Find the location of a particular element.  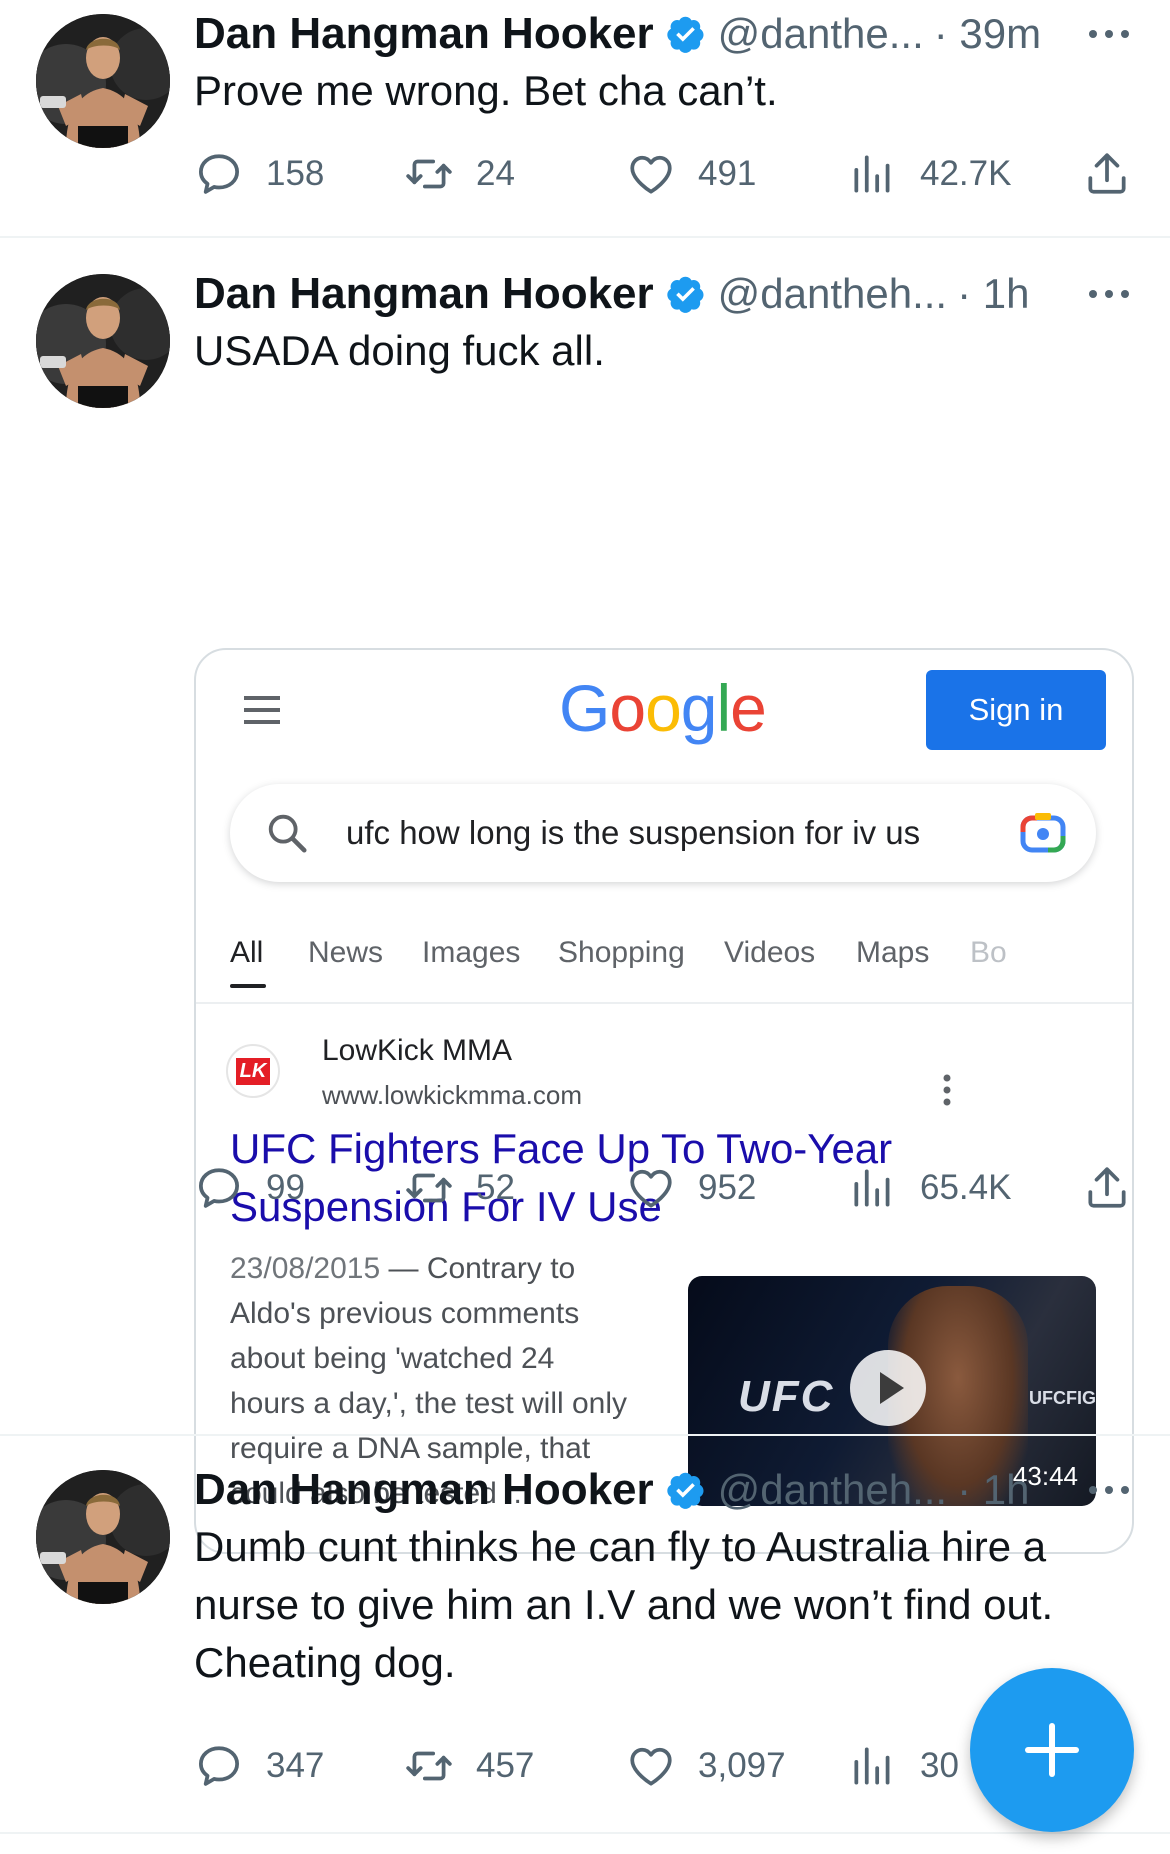

like-button: 3,097 is located at coordinates (706, 1766).